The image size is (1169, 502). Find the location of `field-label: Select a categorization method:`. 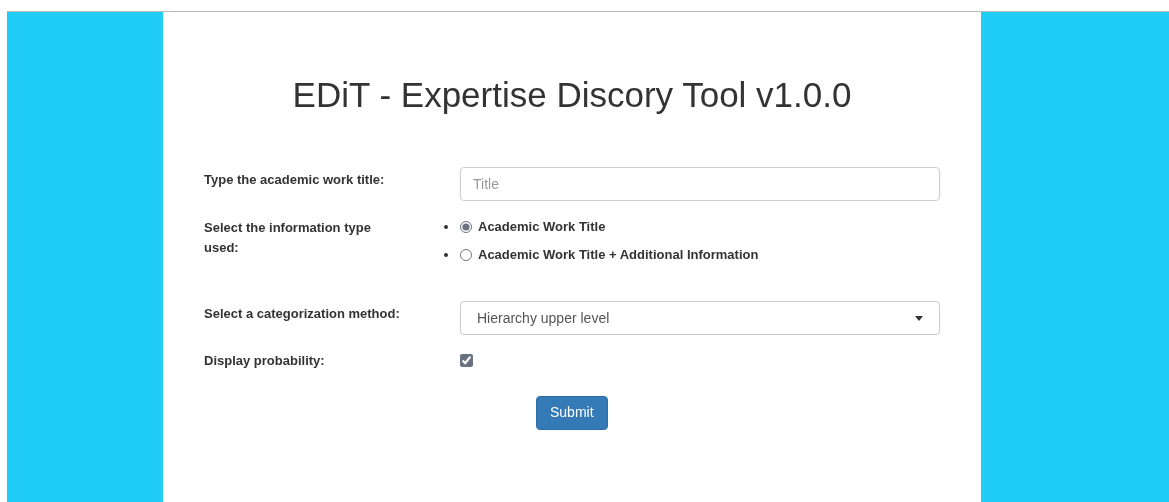

field-label: Select a categorization method: is located at coordinates (302, 314).